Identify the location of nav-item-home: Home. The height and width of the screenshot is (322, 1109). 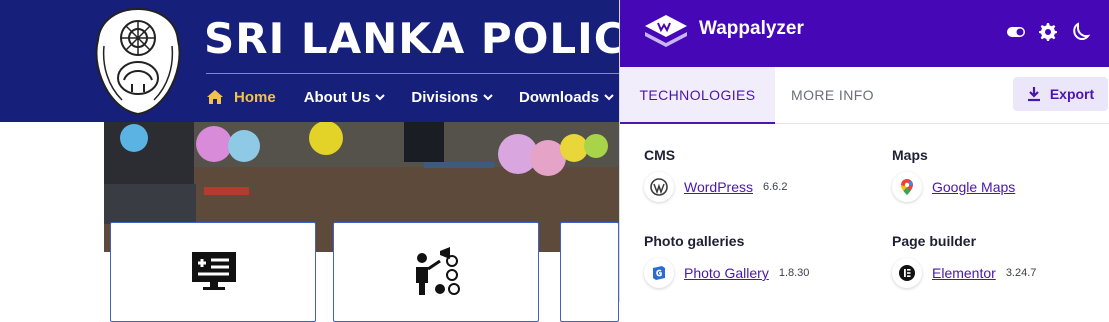
(241, 97).